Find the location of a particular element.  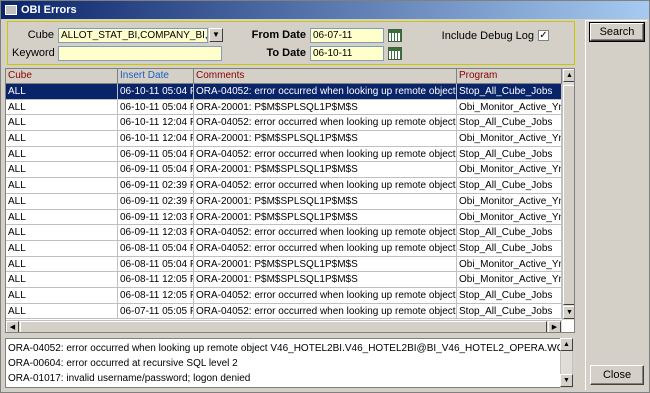

from-date-field: 06-07-11 is located at coordinates (347, 35).